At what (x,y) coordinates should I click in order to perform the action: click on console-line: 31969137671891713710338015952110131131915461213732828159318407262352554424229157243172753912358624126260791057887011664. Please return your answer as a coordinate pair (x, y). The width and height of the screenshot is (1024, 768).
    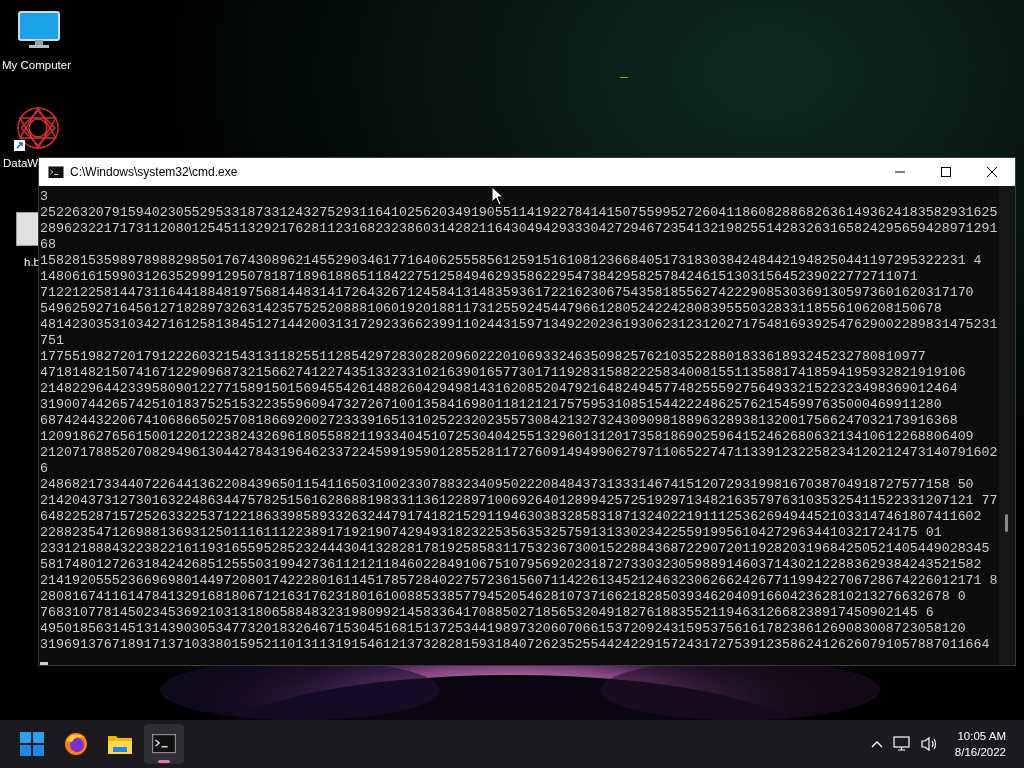
    Looking at the image, I should click on (515, 645).